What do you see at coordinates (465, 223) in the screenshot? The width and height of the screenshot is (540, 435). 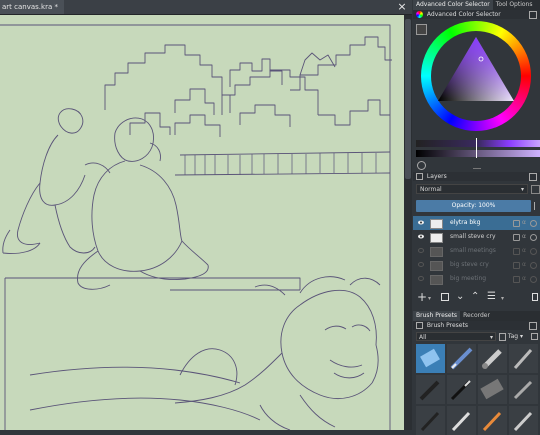 I see `layer-name: elytra bkg` at bounding box center [465, 223].